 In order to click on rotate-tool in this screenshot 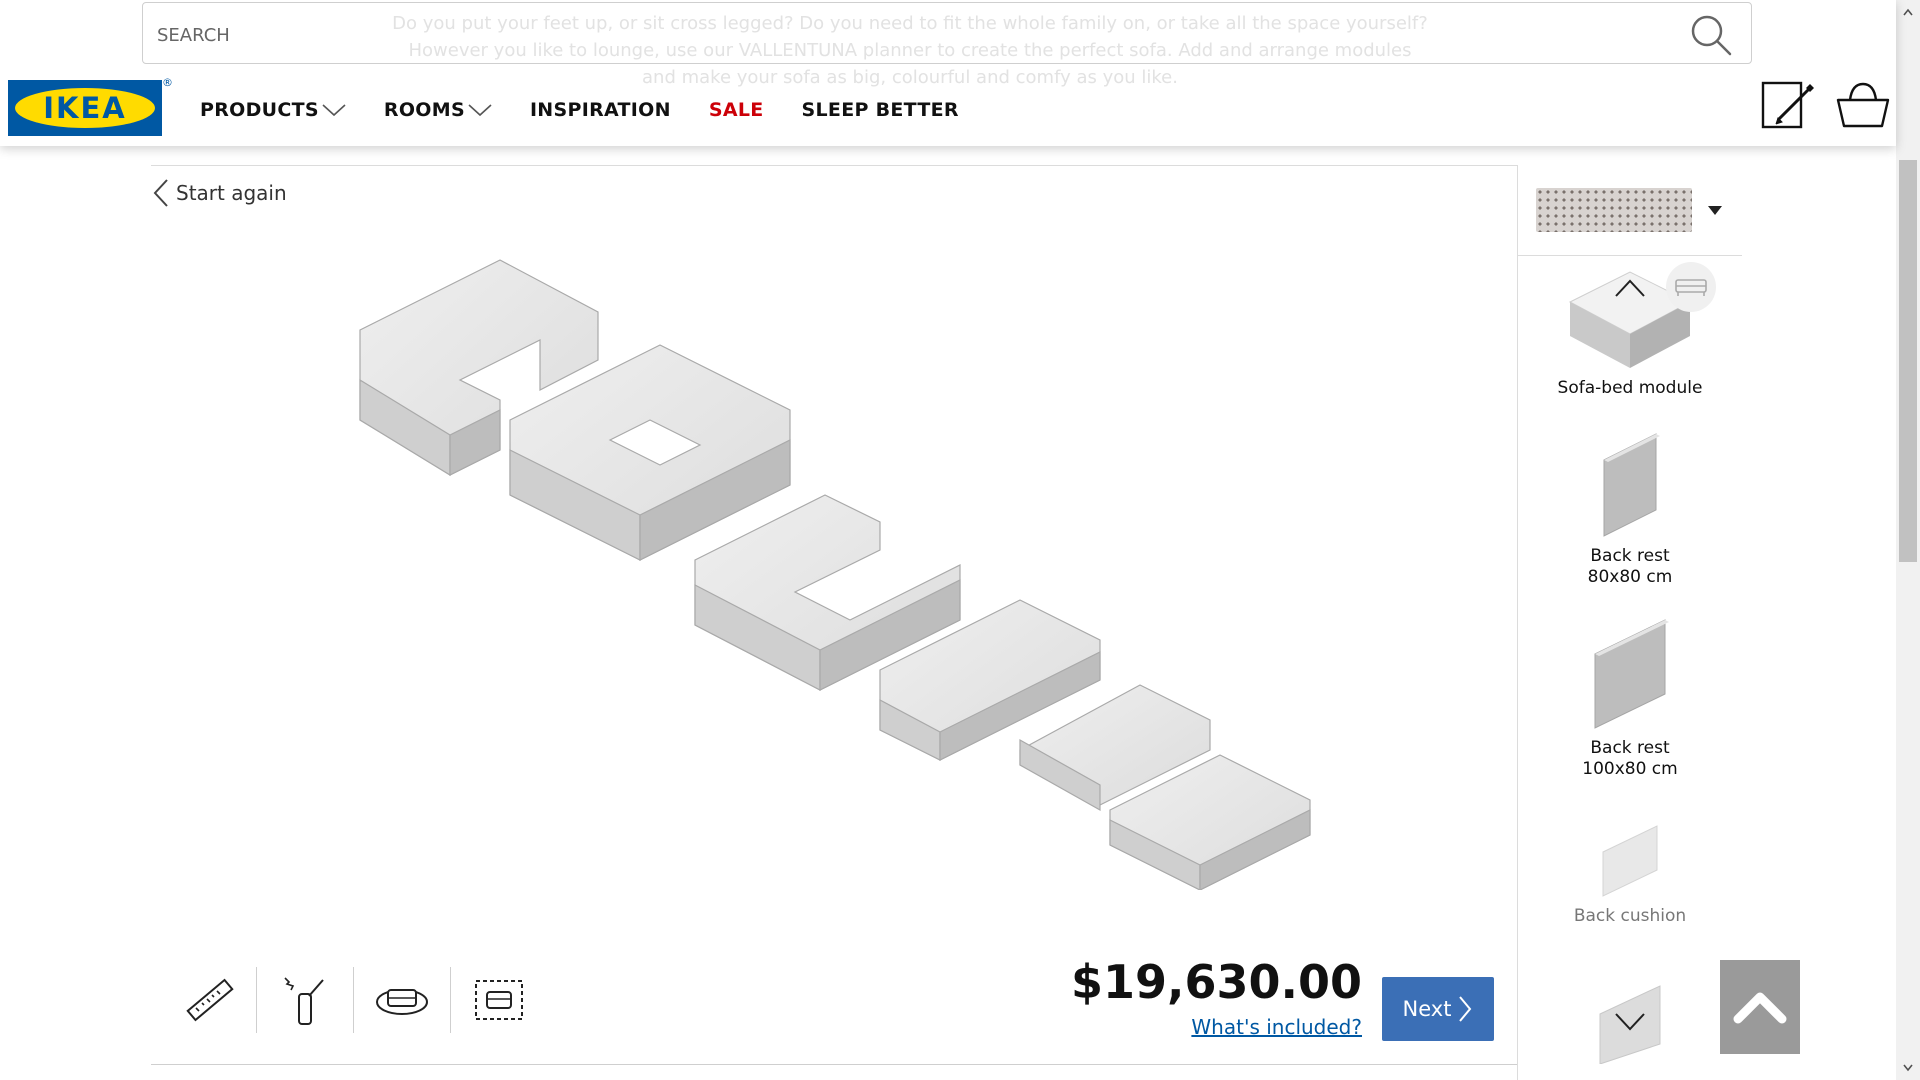, I will do `click(402, 1000)`.